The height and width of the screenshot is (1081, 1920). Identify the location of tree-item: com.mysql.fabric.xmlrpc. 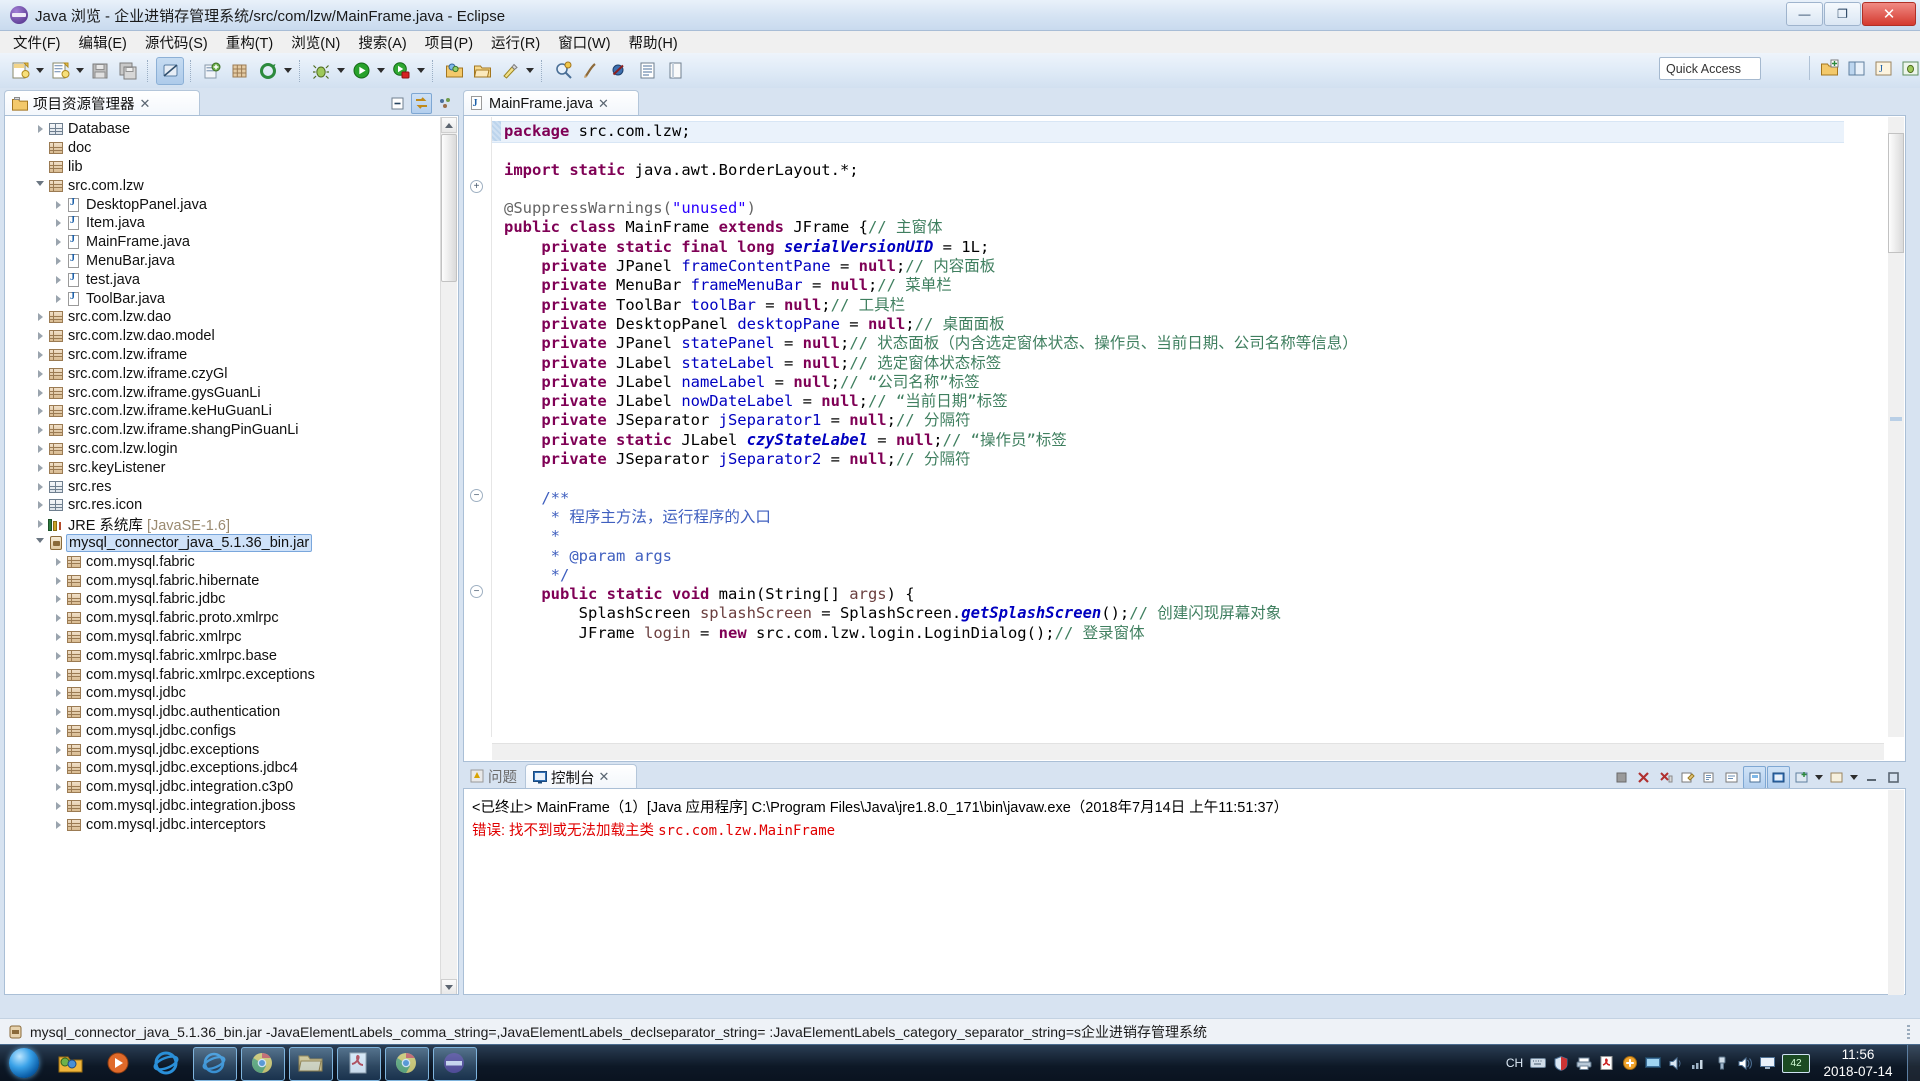
(220, 637).